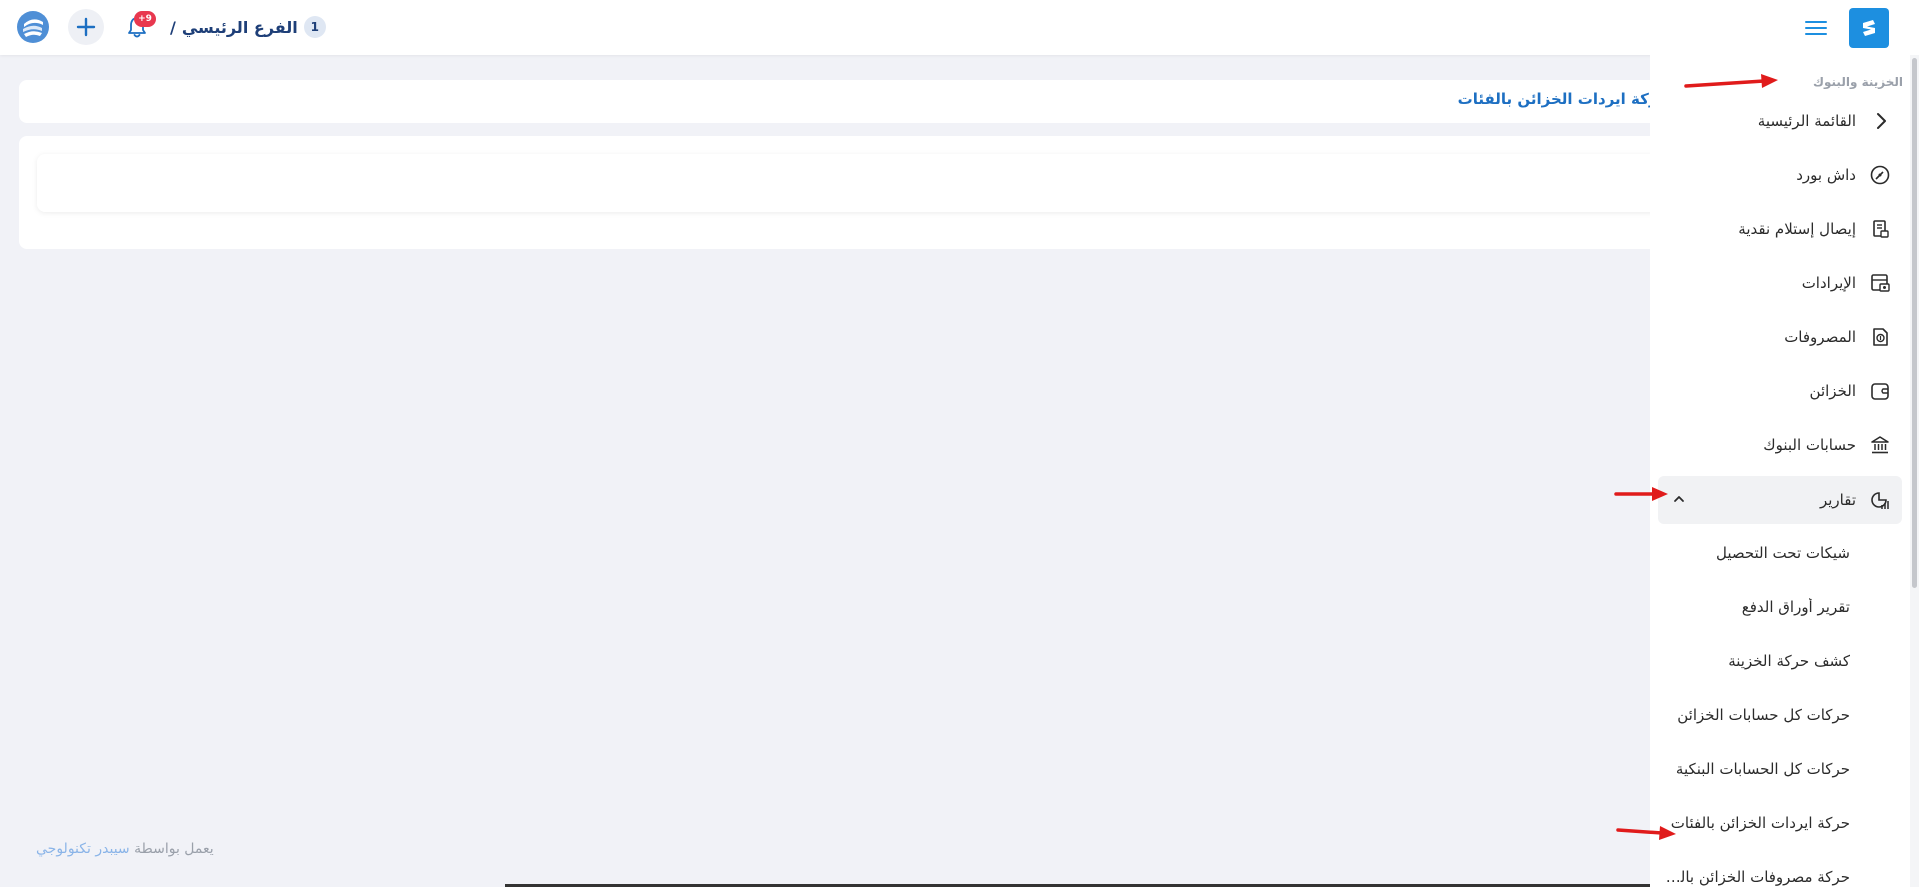 The image size is (1919, 887). I want to click on notifications-button: +9, so click(139, 27).